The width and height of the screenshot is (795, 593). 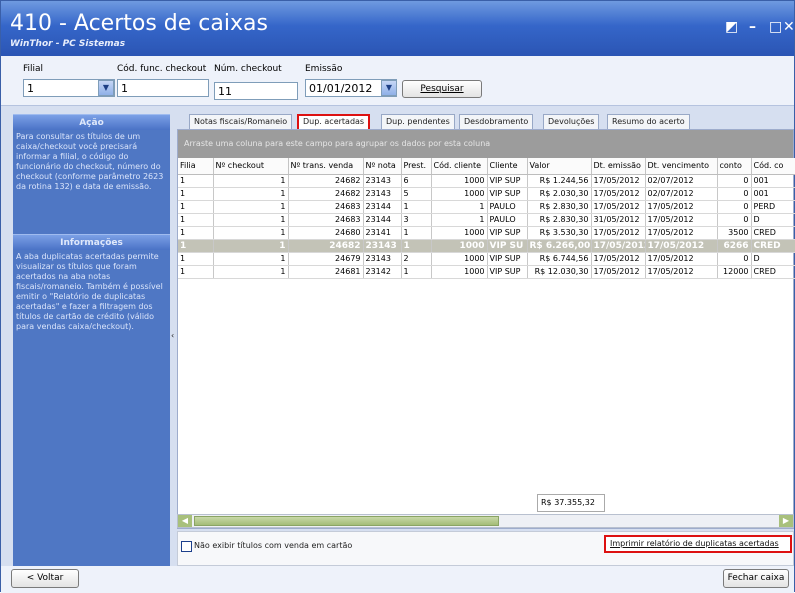 What do you see at coordinates (185, 521) in the screenshot?
I see `scroll-left-icon: ◀` at bounding box center [185, 521].